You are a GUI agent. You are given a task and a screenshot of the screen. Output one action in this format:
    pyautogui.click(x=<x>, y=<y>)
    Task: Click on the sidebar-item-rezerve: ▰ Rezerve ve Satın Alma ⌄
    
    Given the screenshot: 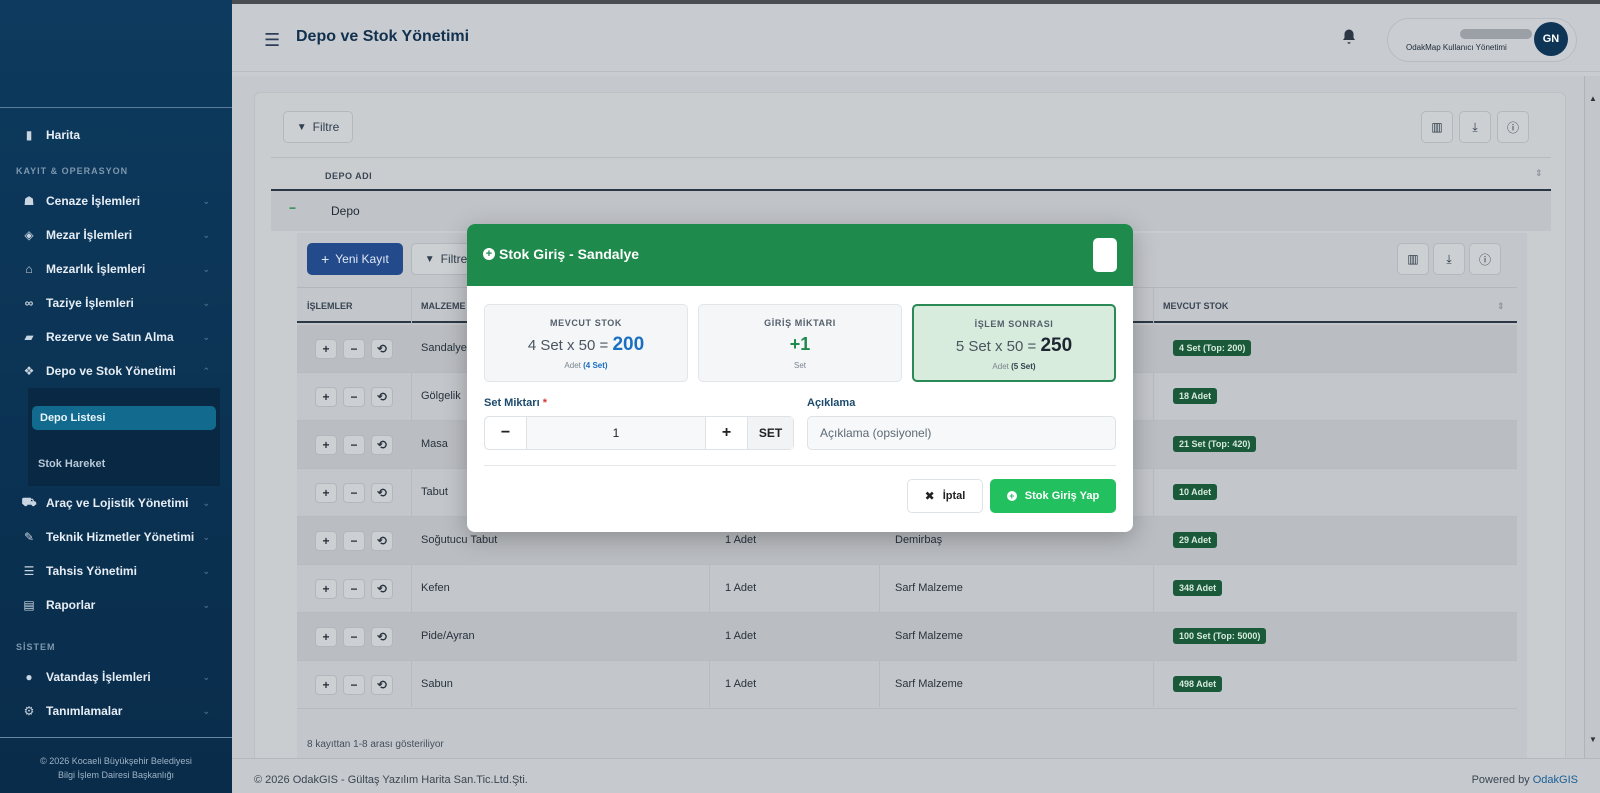 What is the action you would take?
    pyautogui.click(x=116, y=337)
    